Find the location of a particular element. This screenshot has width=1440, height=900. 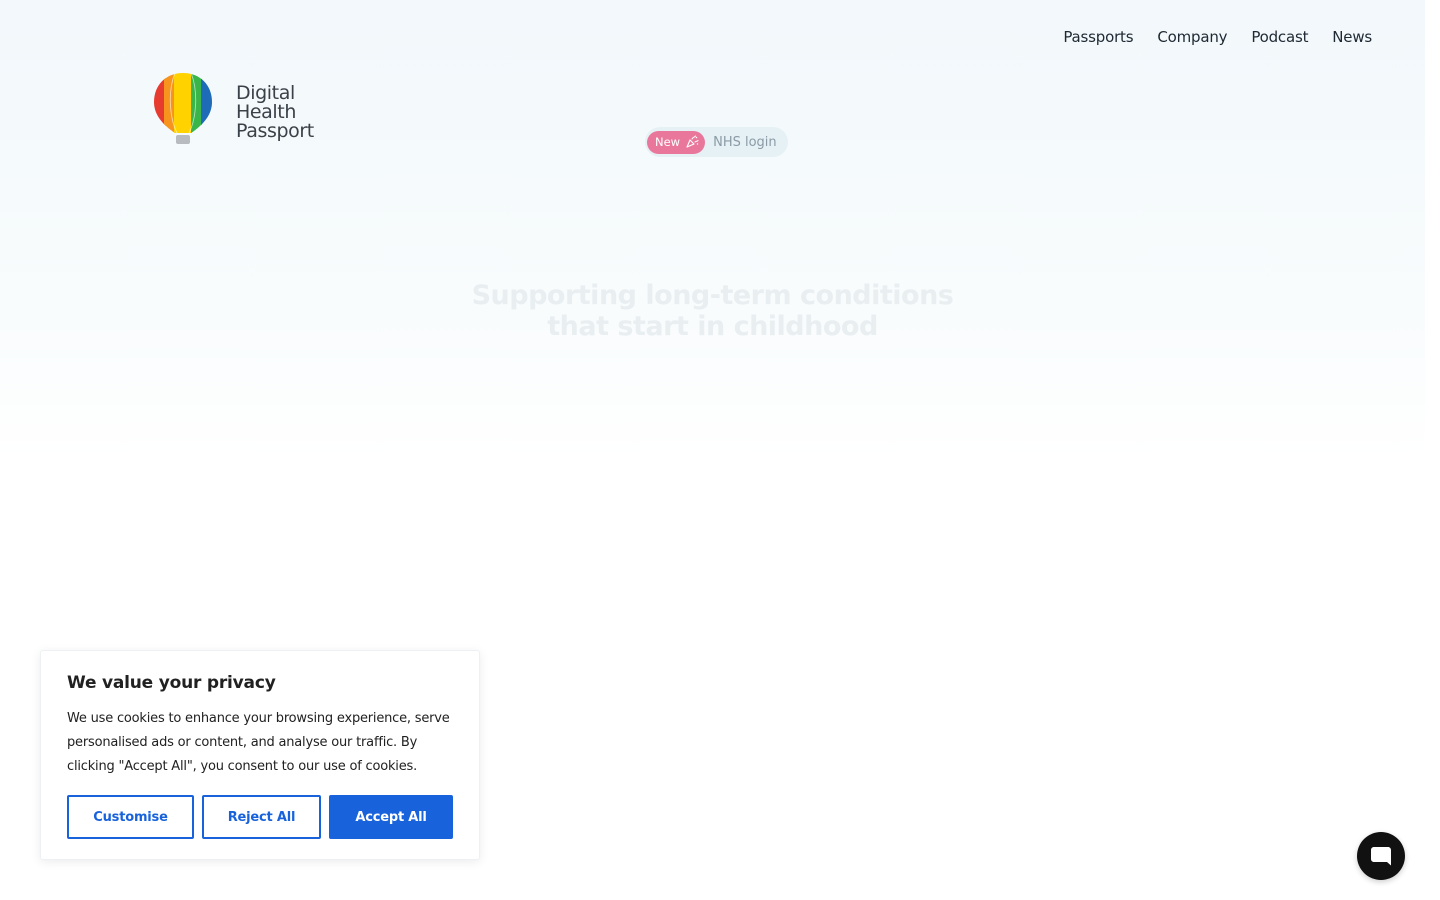

customise-button: Customise is located at coordinates (130, 817).